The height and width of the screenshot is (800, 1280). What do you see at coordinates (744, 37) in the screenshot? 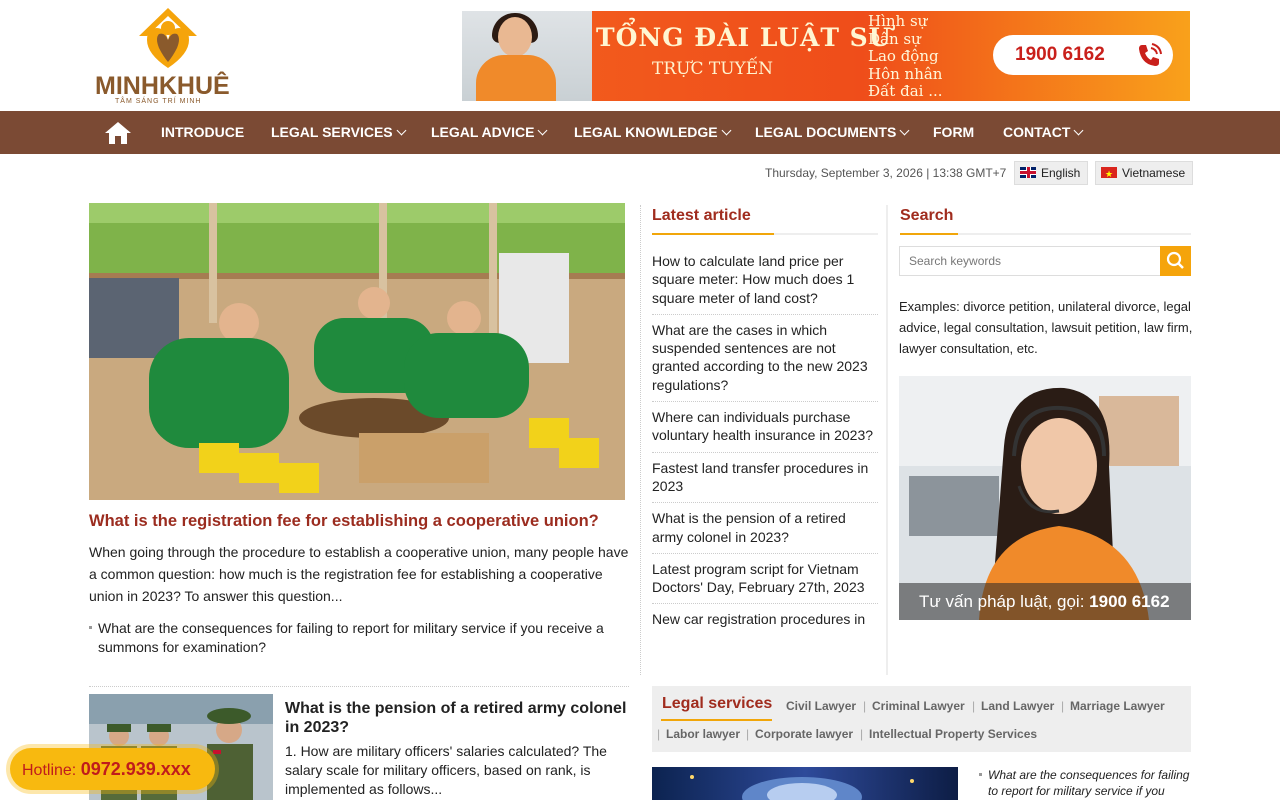
I see `banner-title: TỔNG ĐÀI LUẬT SƯ` at bounding box center [744, 37].